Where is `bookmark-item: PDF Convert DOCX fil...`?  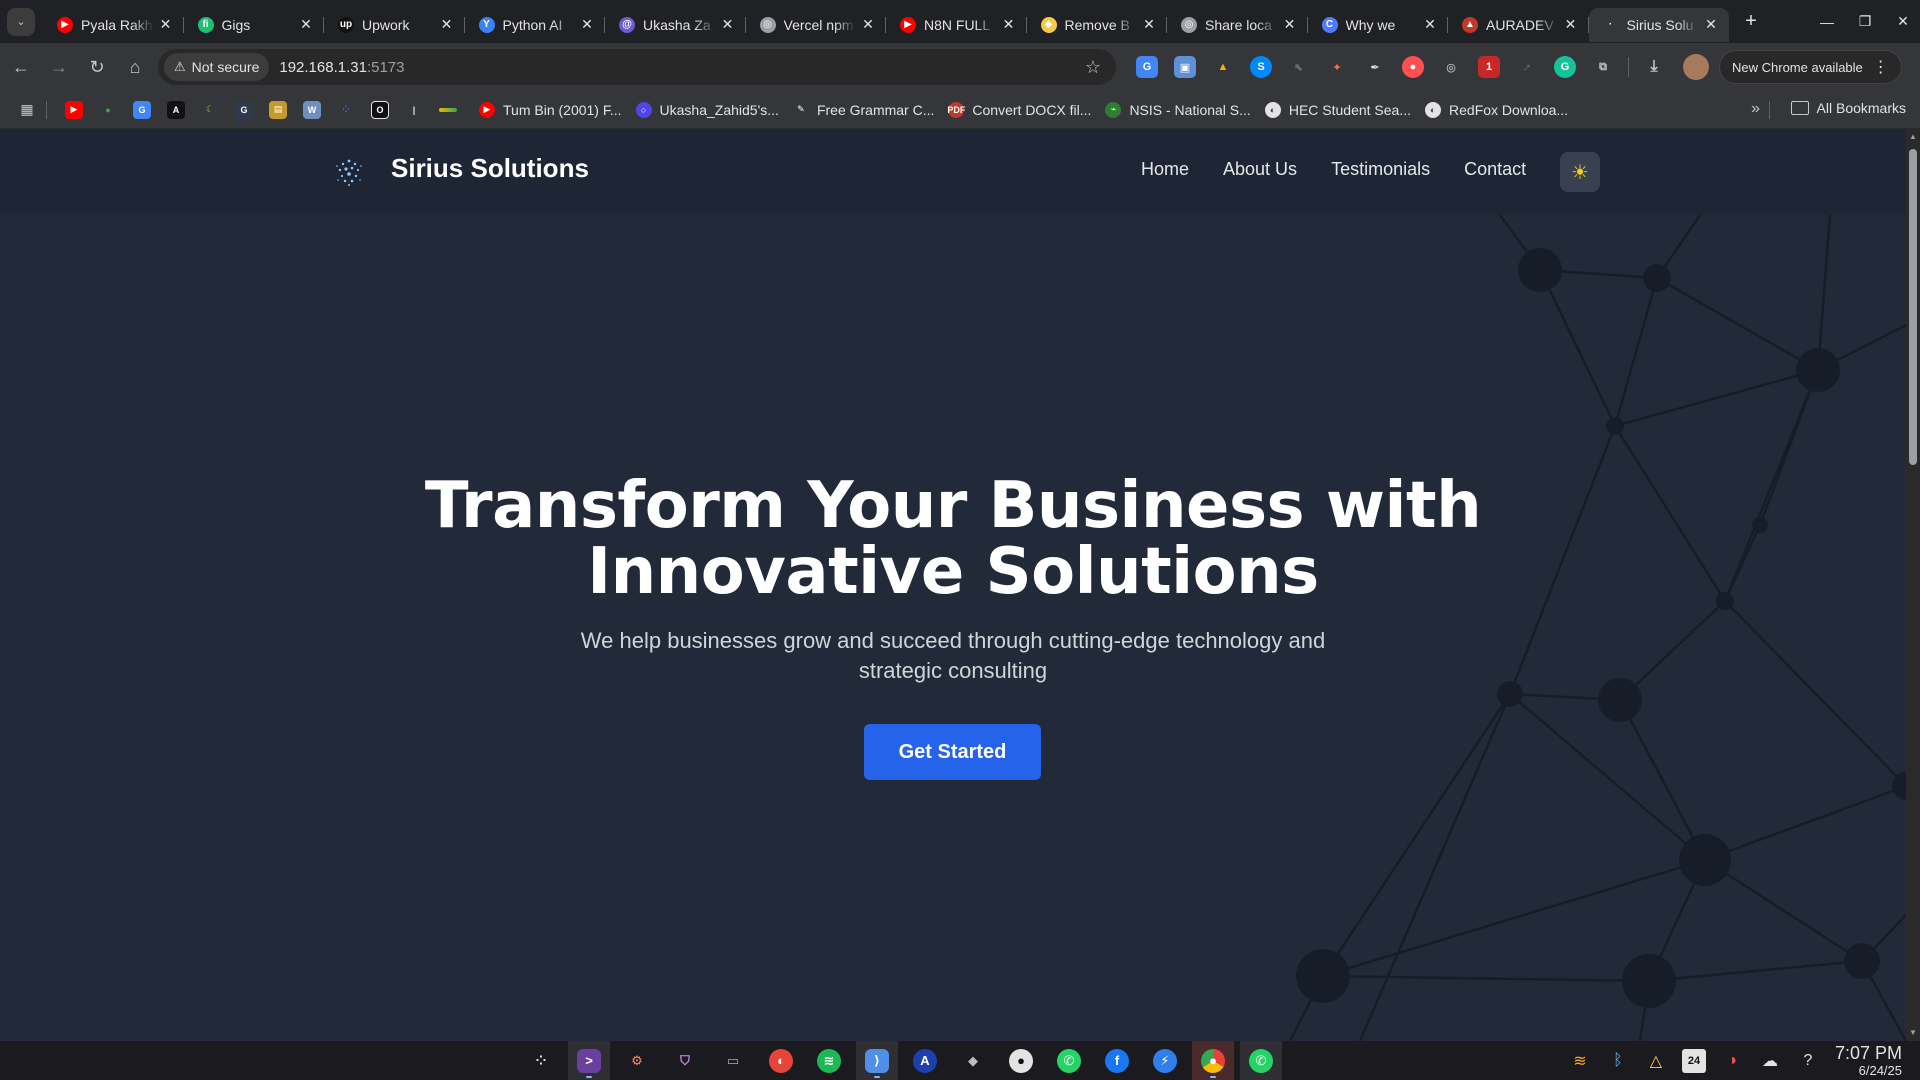
bookmark-item: PDF Convert DOCX fil... is located at coordinates (1019, 109).